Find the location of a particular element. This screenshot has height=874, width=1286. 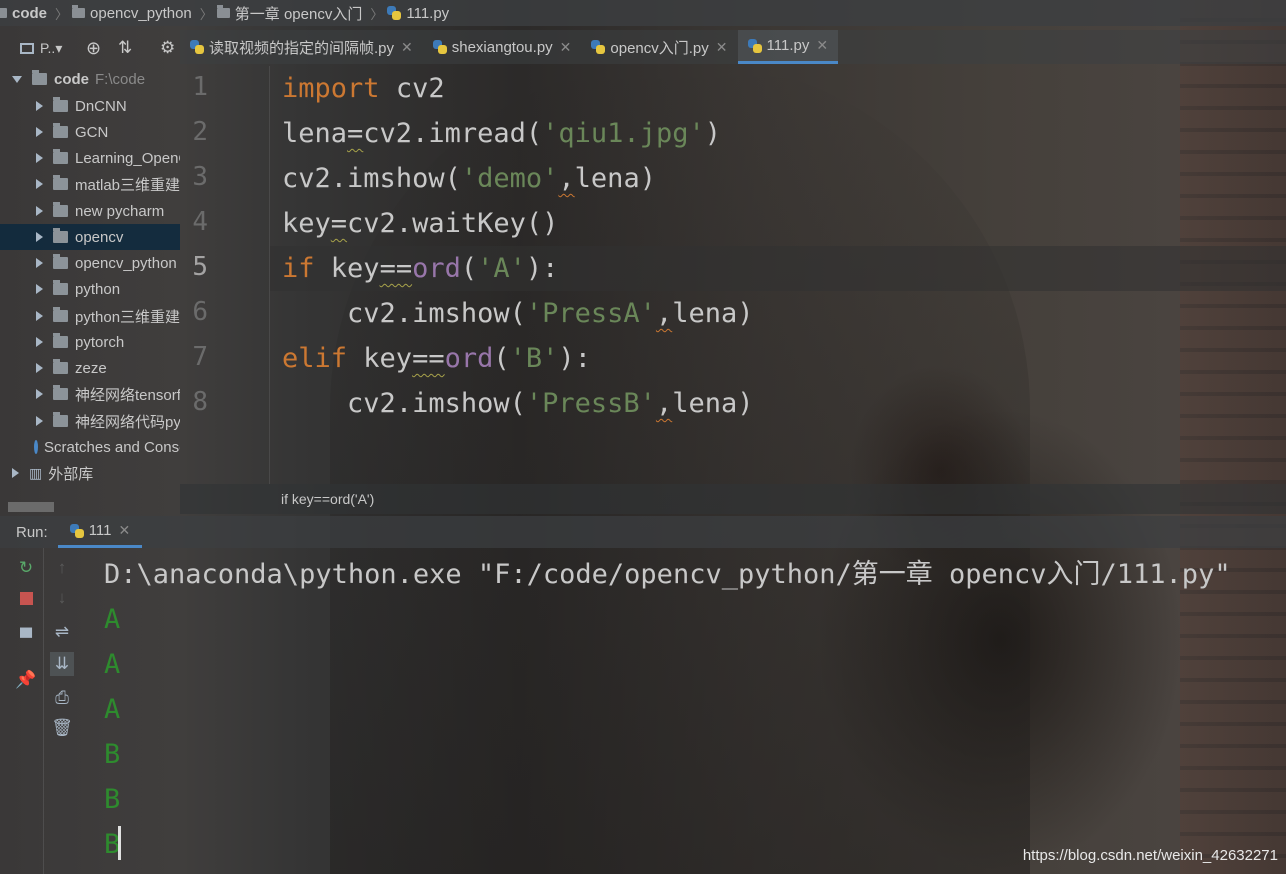

tree-item: python is located at coordinates (90, 289).